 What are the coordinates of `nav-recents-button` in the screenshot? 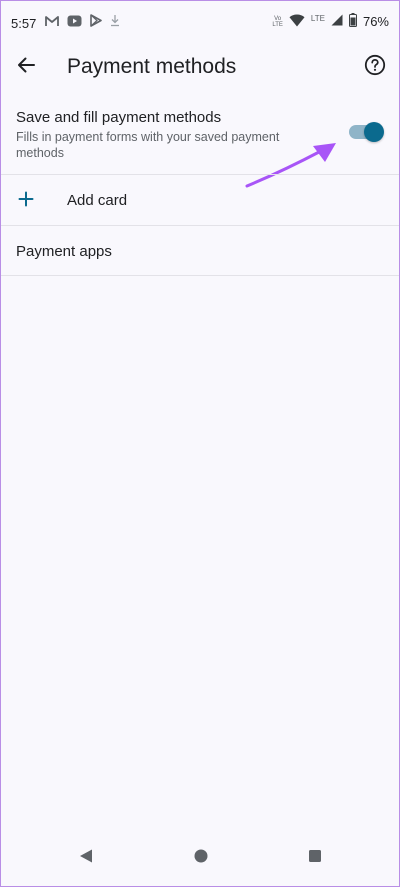 It's located at (315, 858).